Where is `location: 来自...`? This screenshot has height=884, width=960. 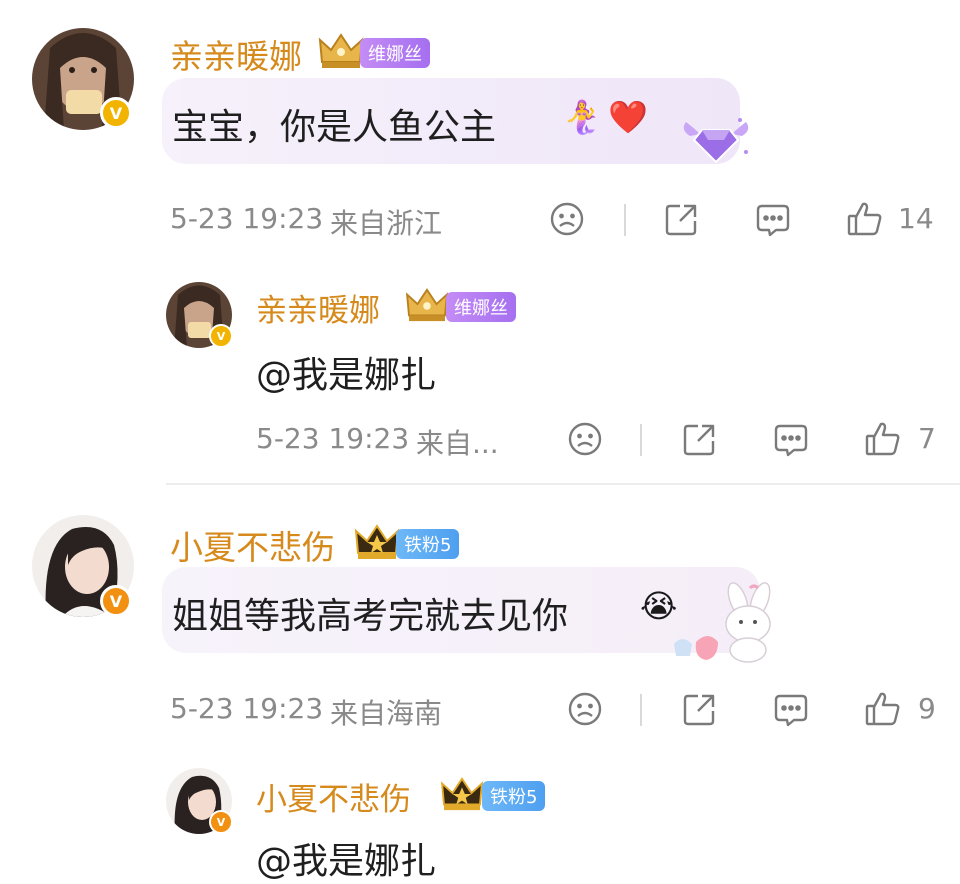
location: 来自... is located at coordinates (457, 443).